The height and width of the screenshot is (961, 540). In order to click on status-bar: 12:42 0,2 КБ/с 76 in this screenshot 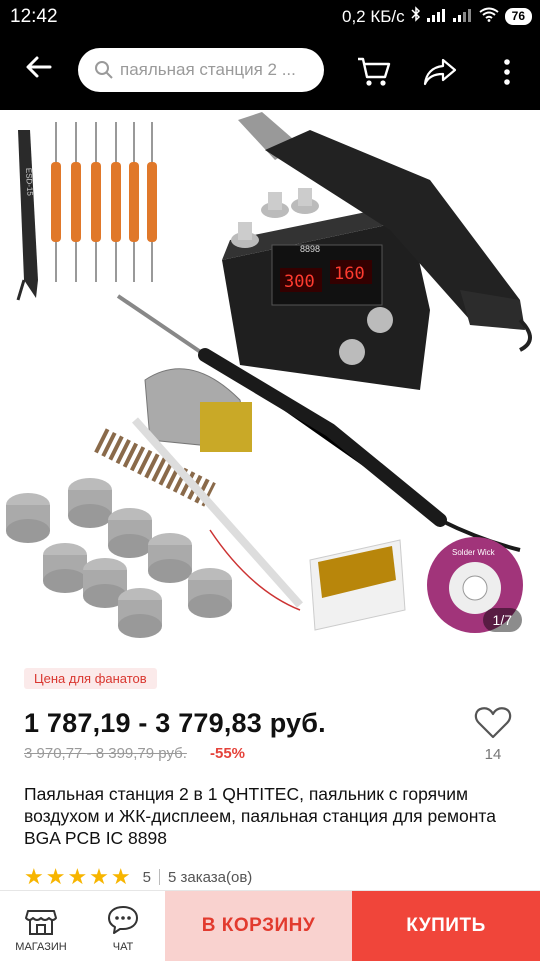, I will do `click(270, 17)`.